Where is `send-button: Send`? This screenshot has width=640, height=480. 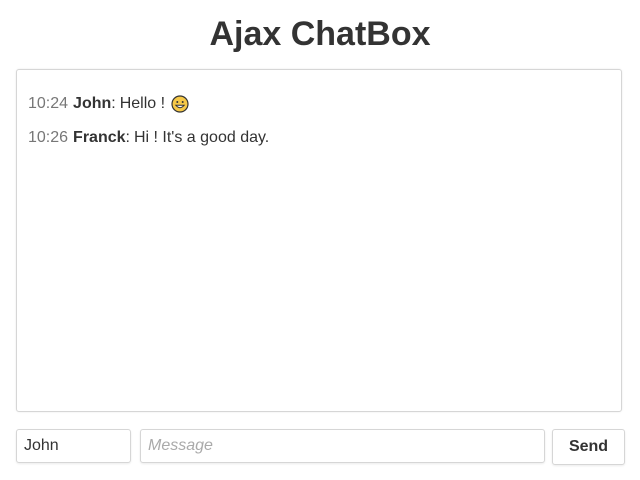 send-button: Send is located at coordinates (588, 447).